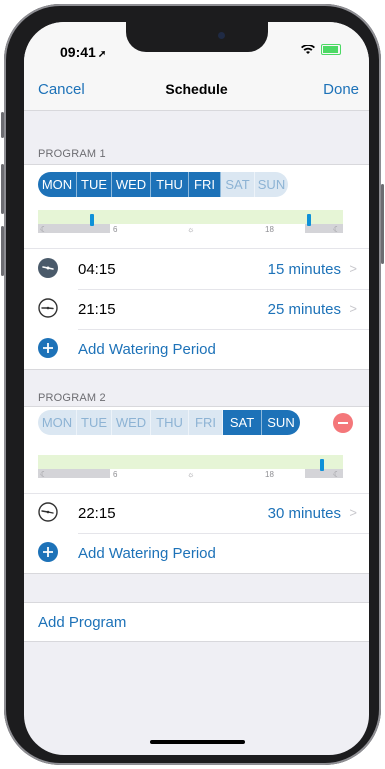 Image resolution: width=385 pixels, height=769 pixels. Describe the element at coordinates (196, 513) in the screenshot. I see `watering-period-row: 22:15 30 minutes >` at that location.